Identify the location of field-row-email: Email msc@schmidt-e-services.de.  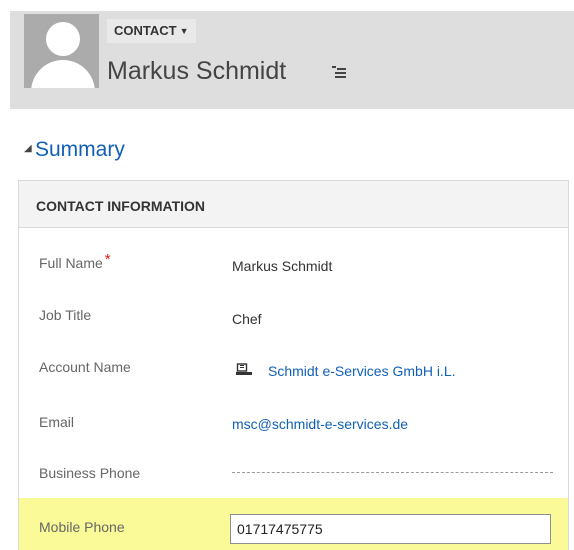
(293, 415).